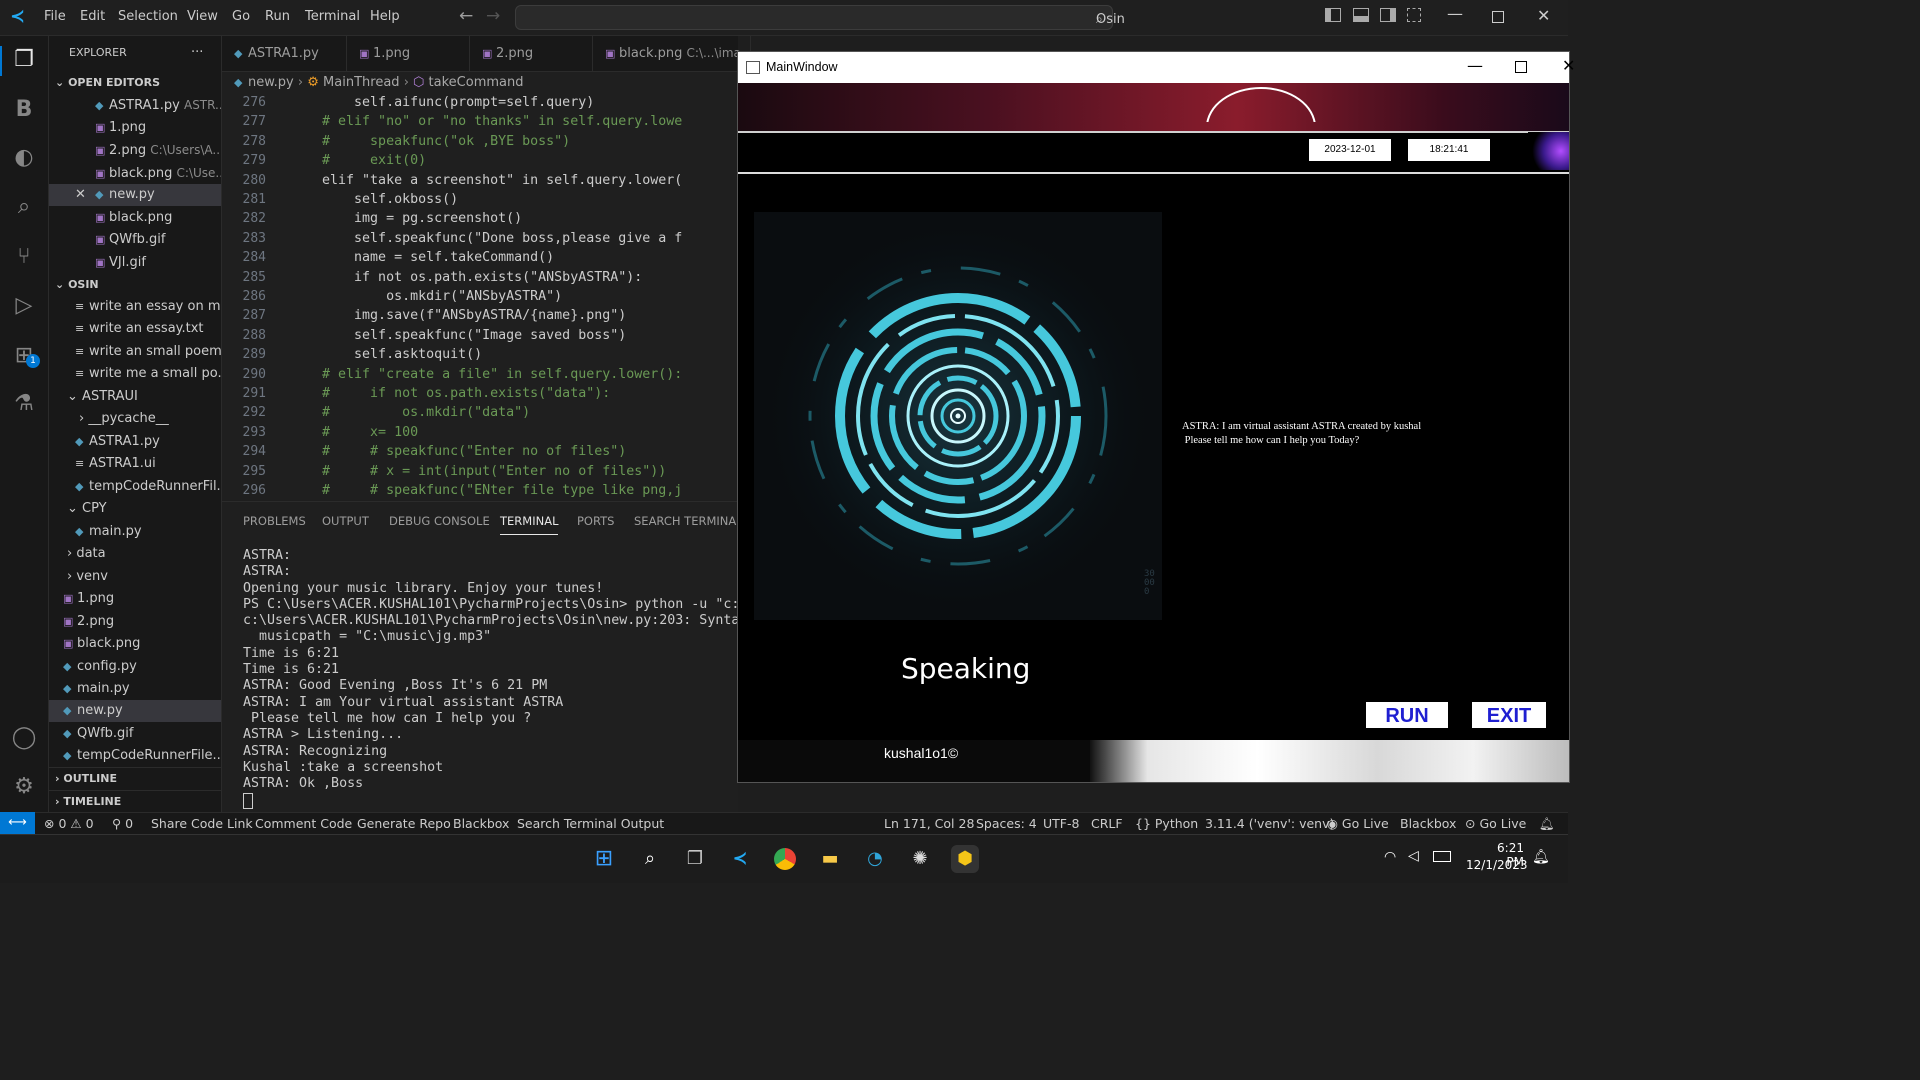 The height and width of the screenshot is (1080, 1920). Describe the element at coordinates (385, 16) in the screenshot. I see `menu-help: Help` at that location.